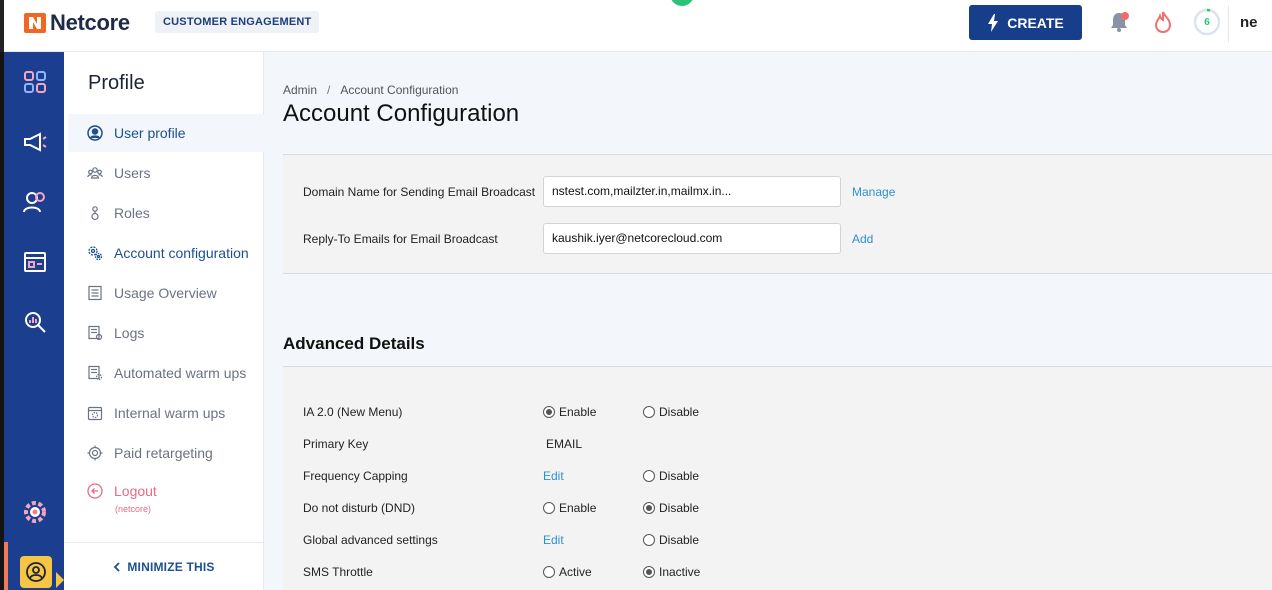 The height and width of the screenshot is (590, 1272). Describe the element at coordinates (300, 90) in the screenshot. I see `breadcrumb-admin-link: Admin` at that location.